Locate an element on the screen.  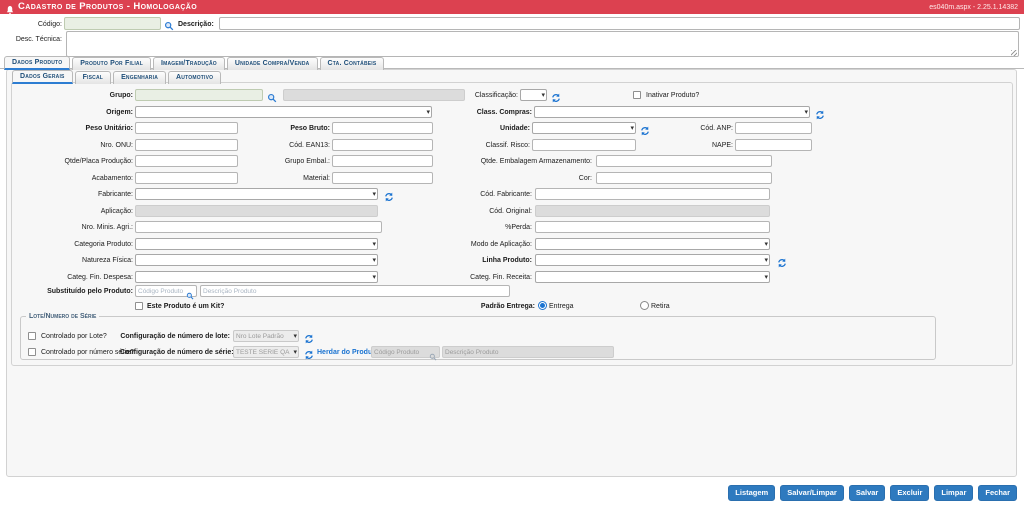
material-label: Material: is located at coordinates (316, 178).